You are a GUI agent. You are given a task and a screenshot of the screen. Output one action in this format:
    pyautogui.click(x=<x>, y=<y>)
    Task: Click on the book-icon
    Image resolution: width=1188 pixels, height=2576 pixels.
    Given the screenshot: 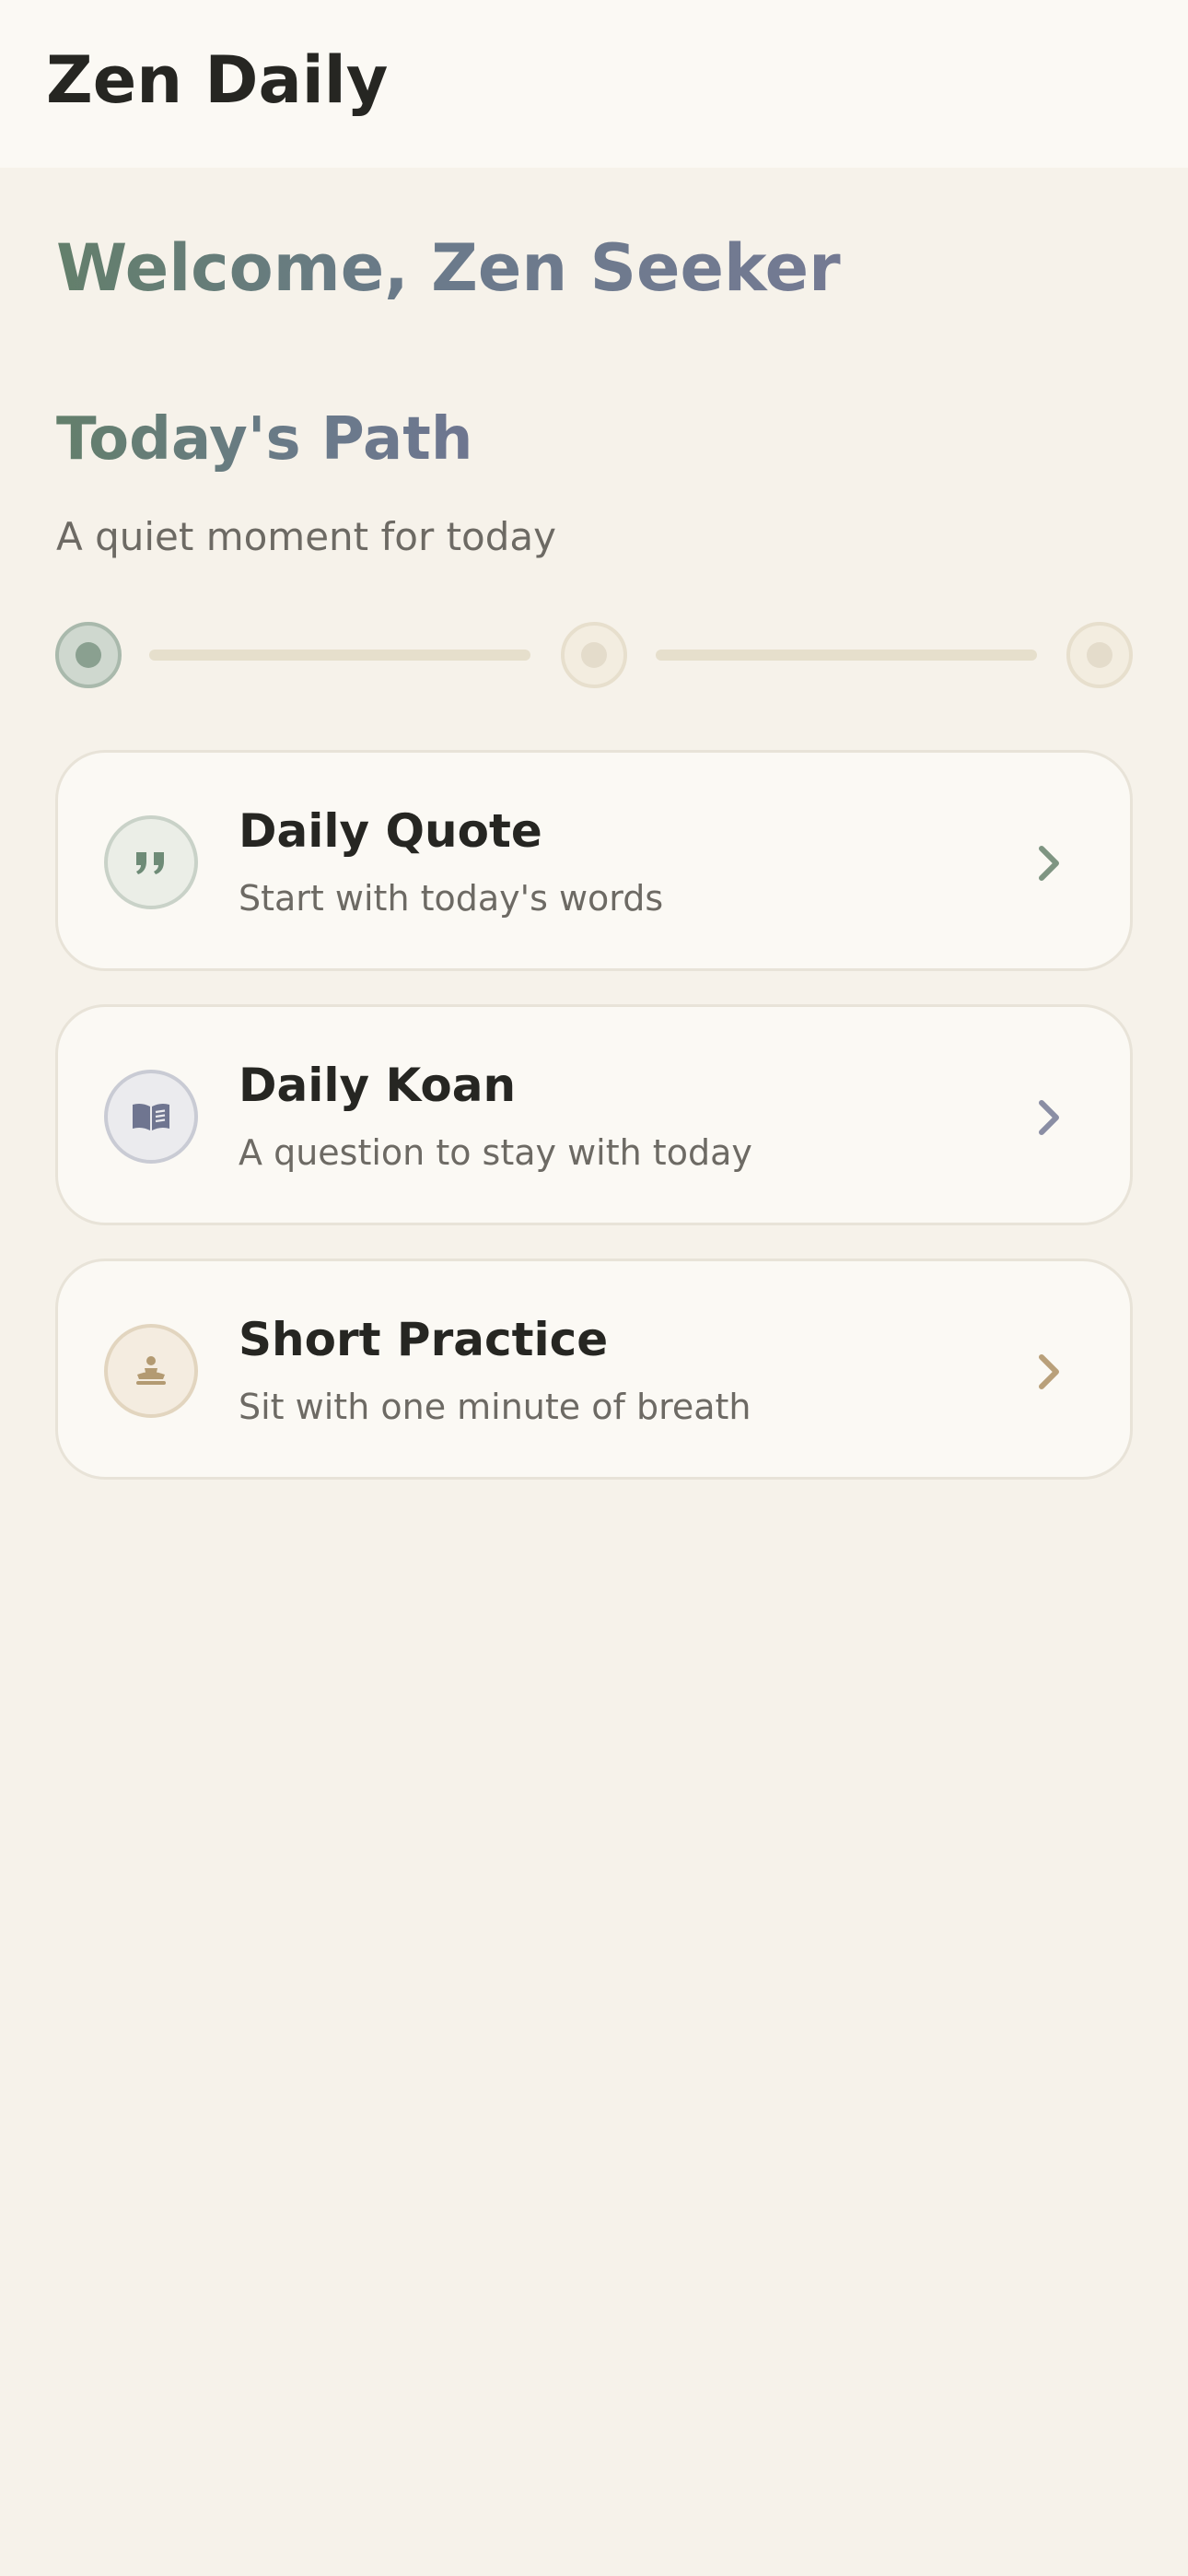 What is the action you would take?
    pyautogui.click(x=151, y=1117)
    